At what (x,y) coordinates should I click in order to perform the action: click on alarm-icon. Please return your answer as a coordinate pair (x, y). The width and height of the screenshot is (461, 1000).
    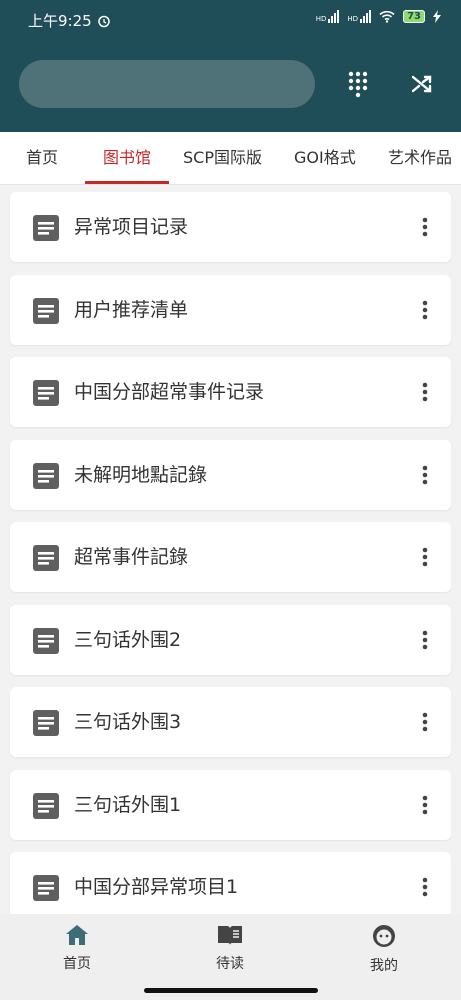
    Looking at the image, I should click on (103, 21).